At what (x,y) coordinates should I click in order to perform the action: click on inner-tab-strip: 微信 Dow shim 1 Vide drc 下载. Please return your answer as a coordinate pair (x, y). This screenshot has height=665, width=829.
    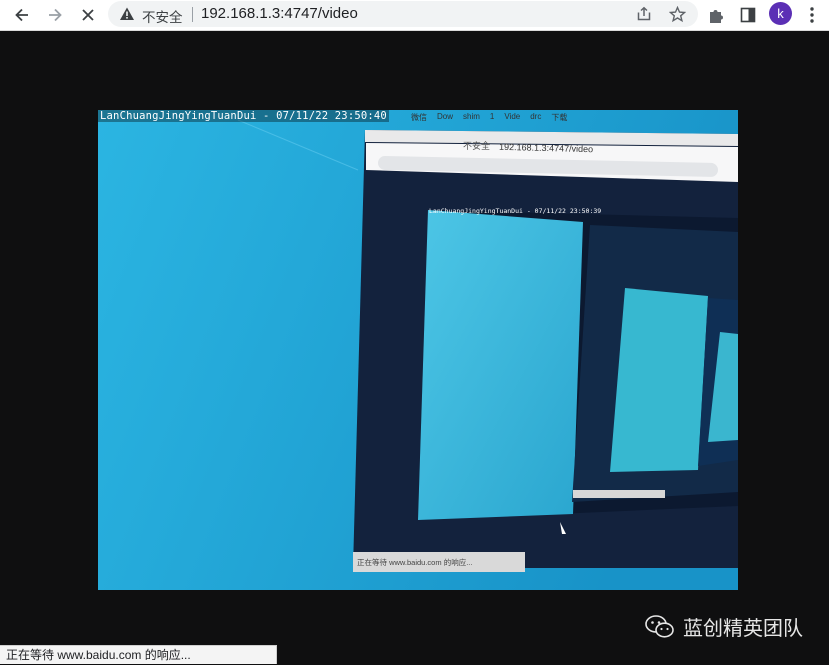
    Looking at the image, I should click on (489, 117).